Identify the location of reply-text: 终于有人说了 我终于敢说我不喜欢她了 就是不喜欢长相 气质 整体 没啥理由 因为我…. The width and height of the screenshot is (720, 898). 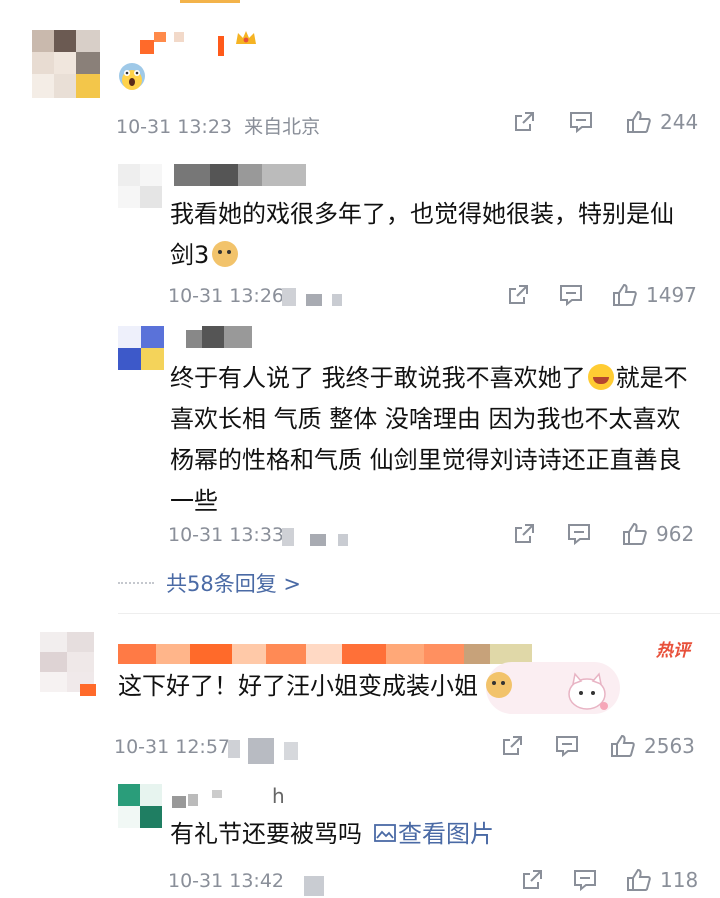
(429, 439).